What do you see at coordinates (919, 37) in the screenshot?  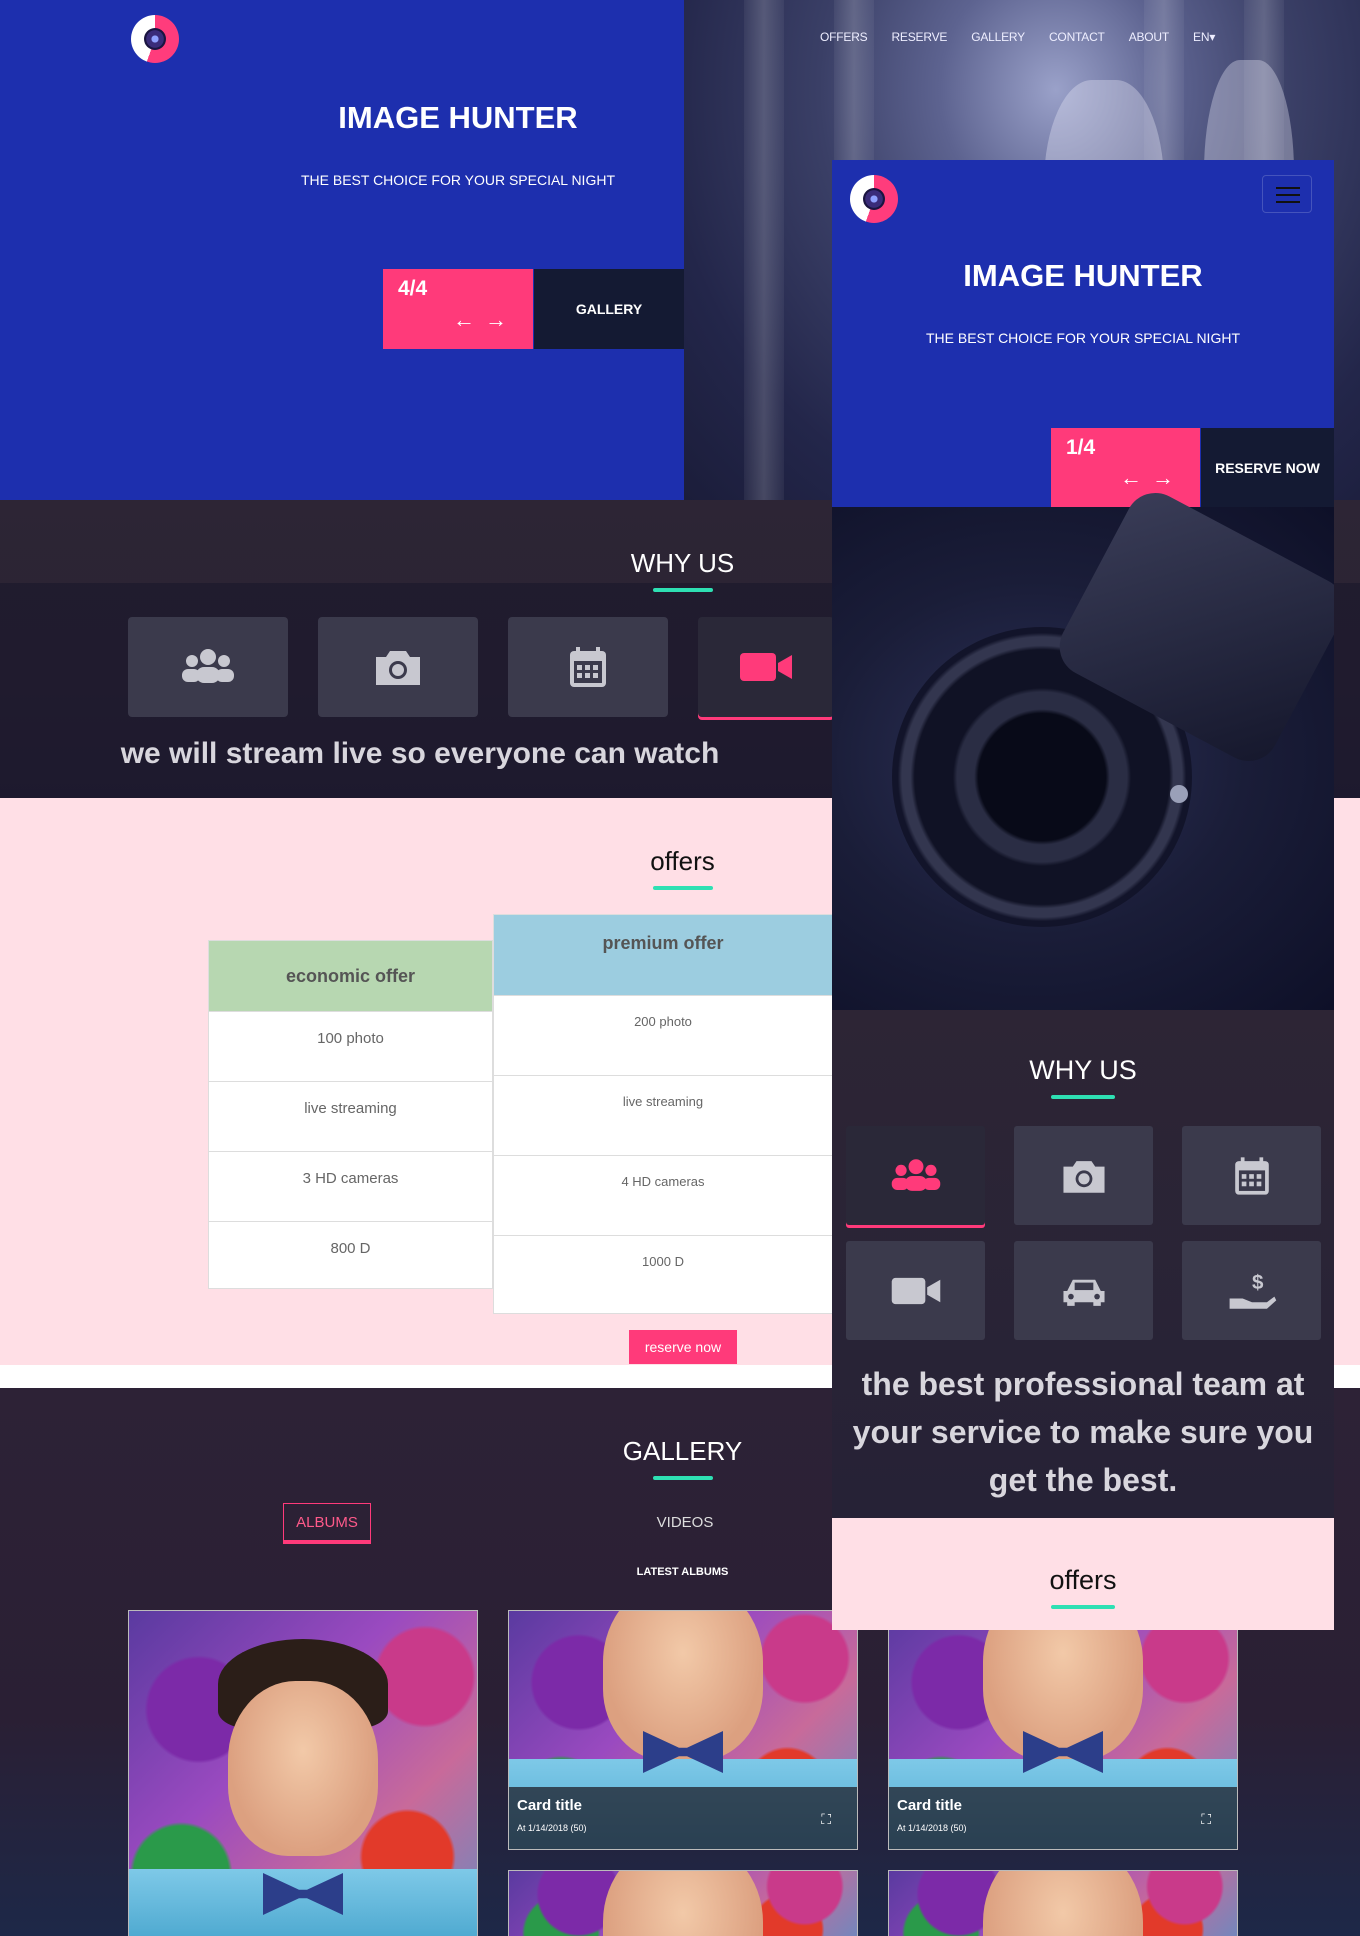 I see `nav-item-reserve: RESERVE` at bounding box center [919, 37].